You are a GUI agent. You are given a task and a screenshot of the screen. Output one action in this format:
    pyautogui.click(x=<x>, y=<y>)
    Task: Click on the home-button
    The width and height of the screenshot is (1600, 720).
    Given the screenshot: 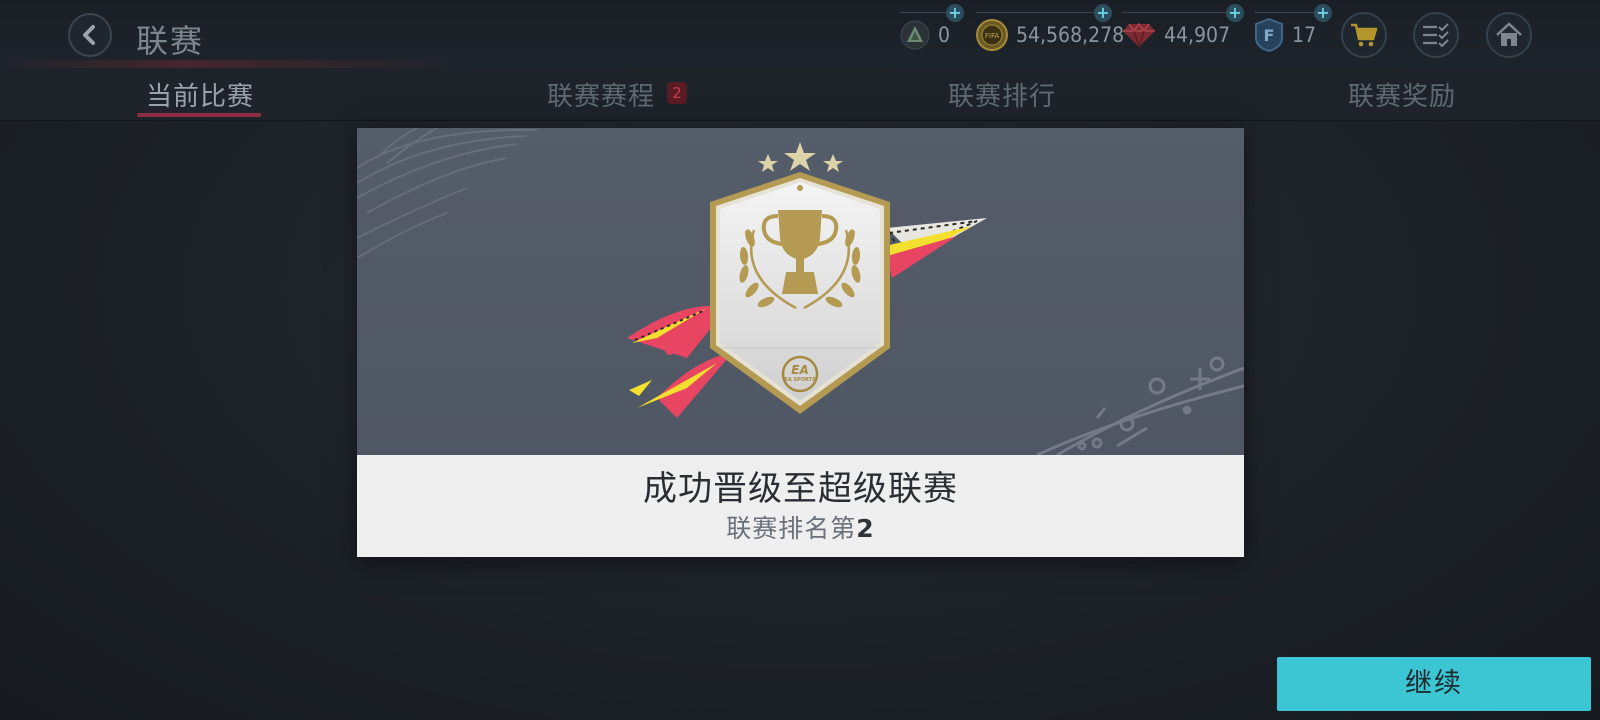 What is the action you would take?
    pyautogui.click(x=1509, y=35)
    